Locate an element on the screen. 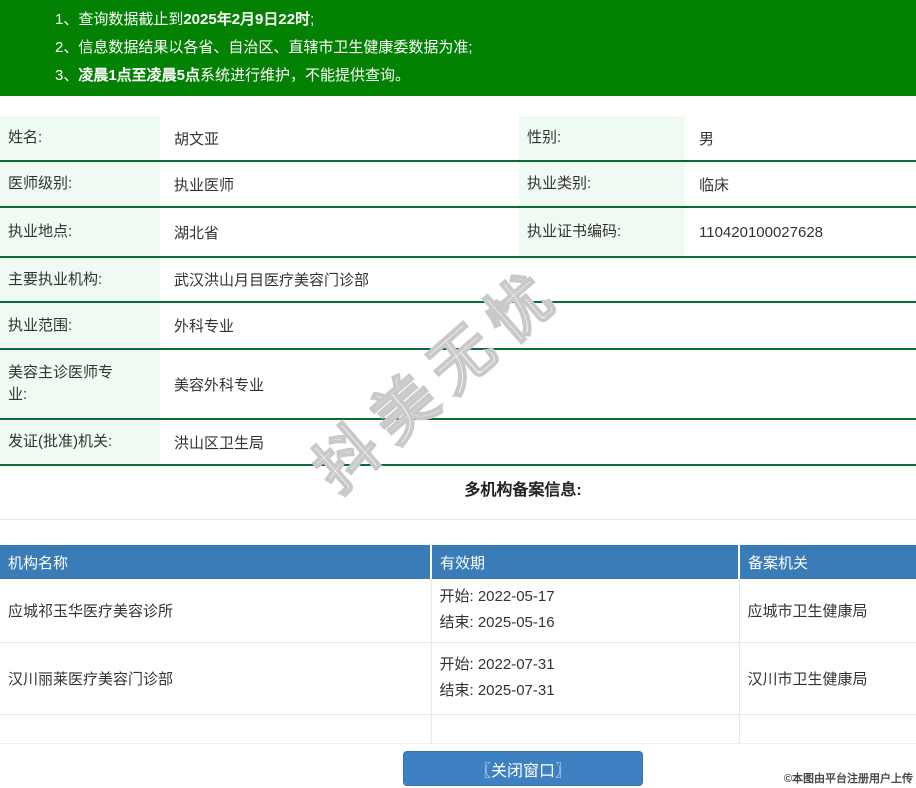  field-label: 发证(批准)机关: is located at coordinates (80, 442).